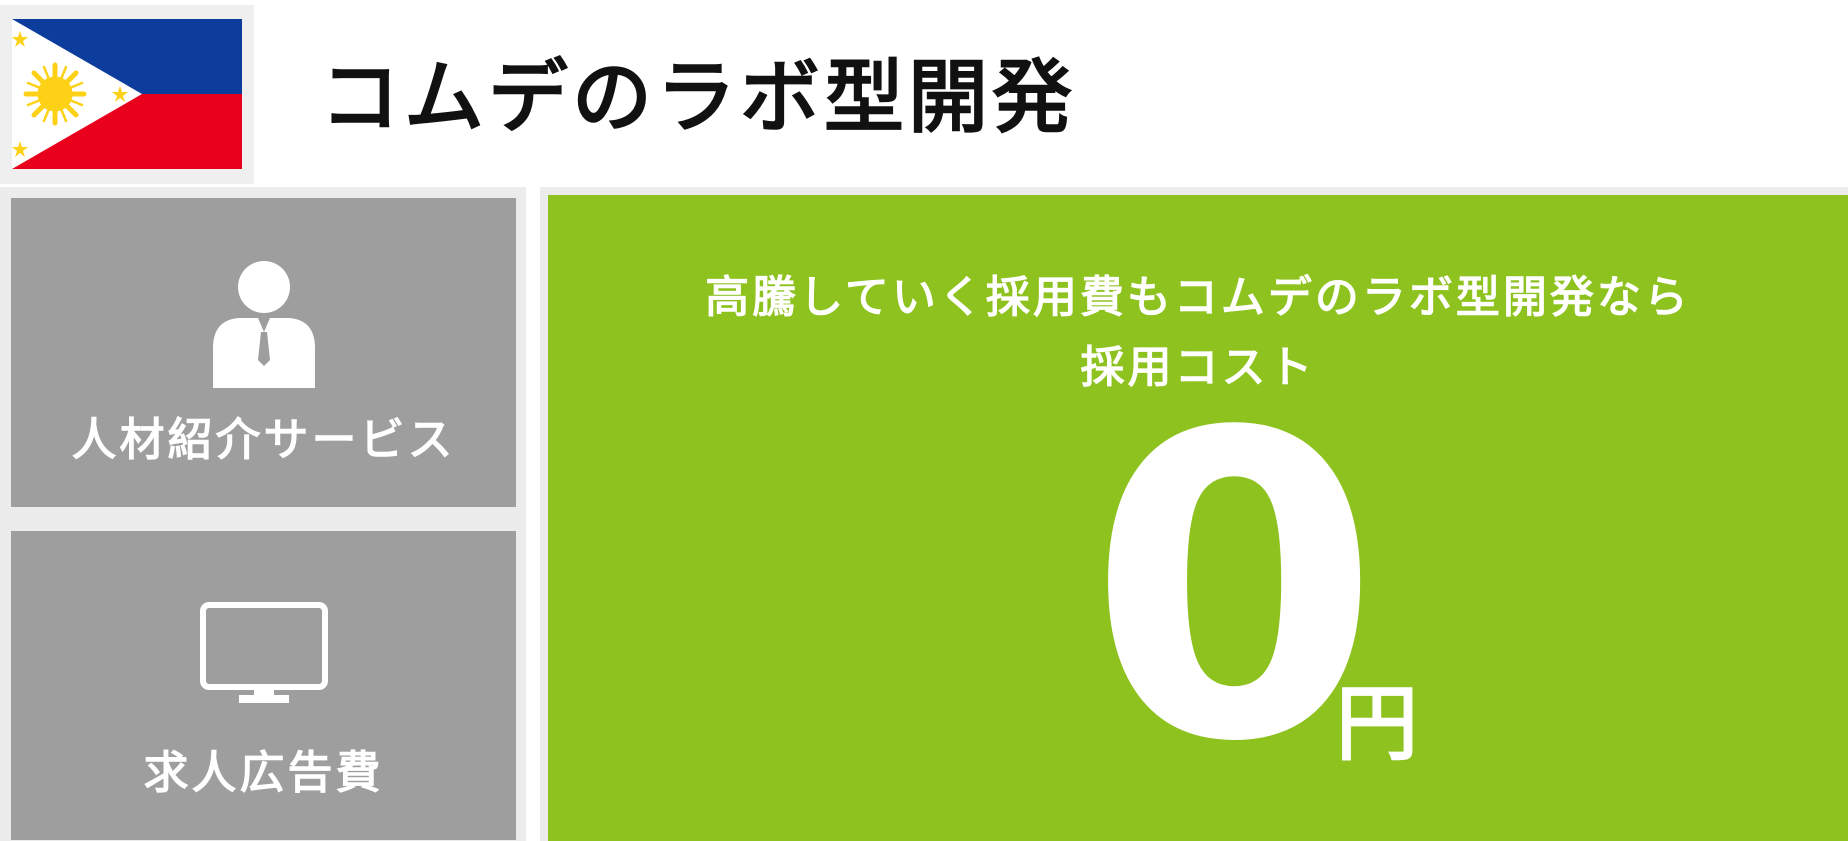 This screenshot has width=1848, height=841. I want to click on cost-card-job-ad-fee: 求人広告費, so click(263, 685).